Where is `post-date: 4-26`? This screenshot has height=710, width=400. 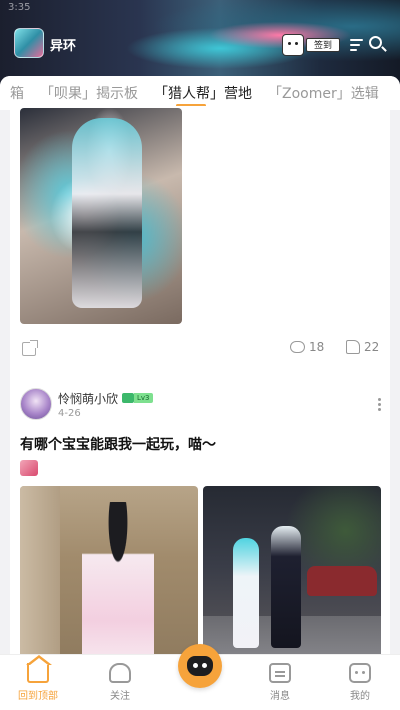 post-date: 4-26 is located at coordinates (69, 413).